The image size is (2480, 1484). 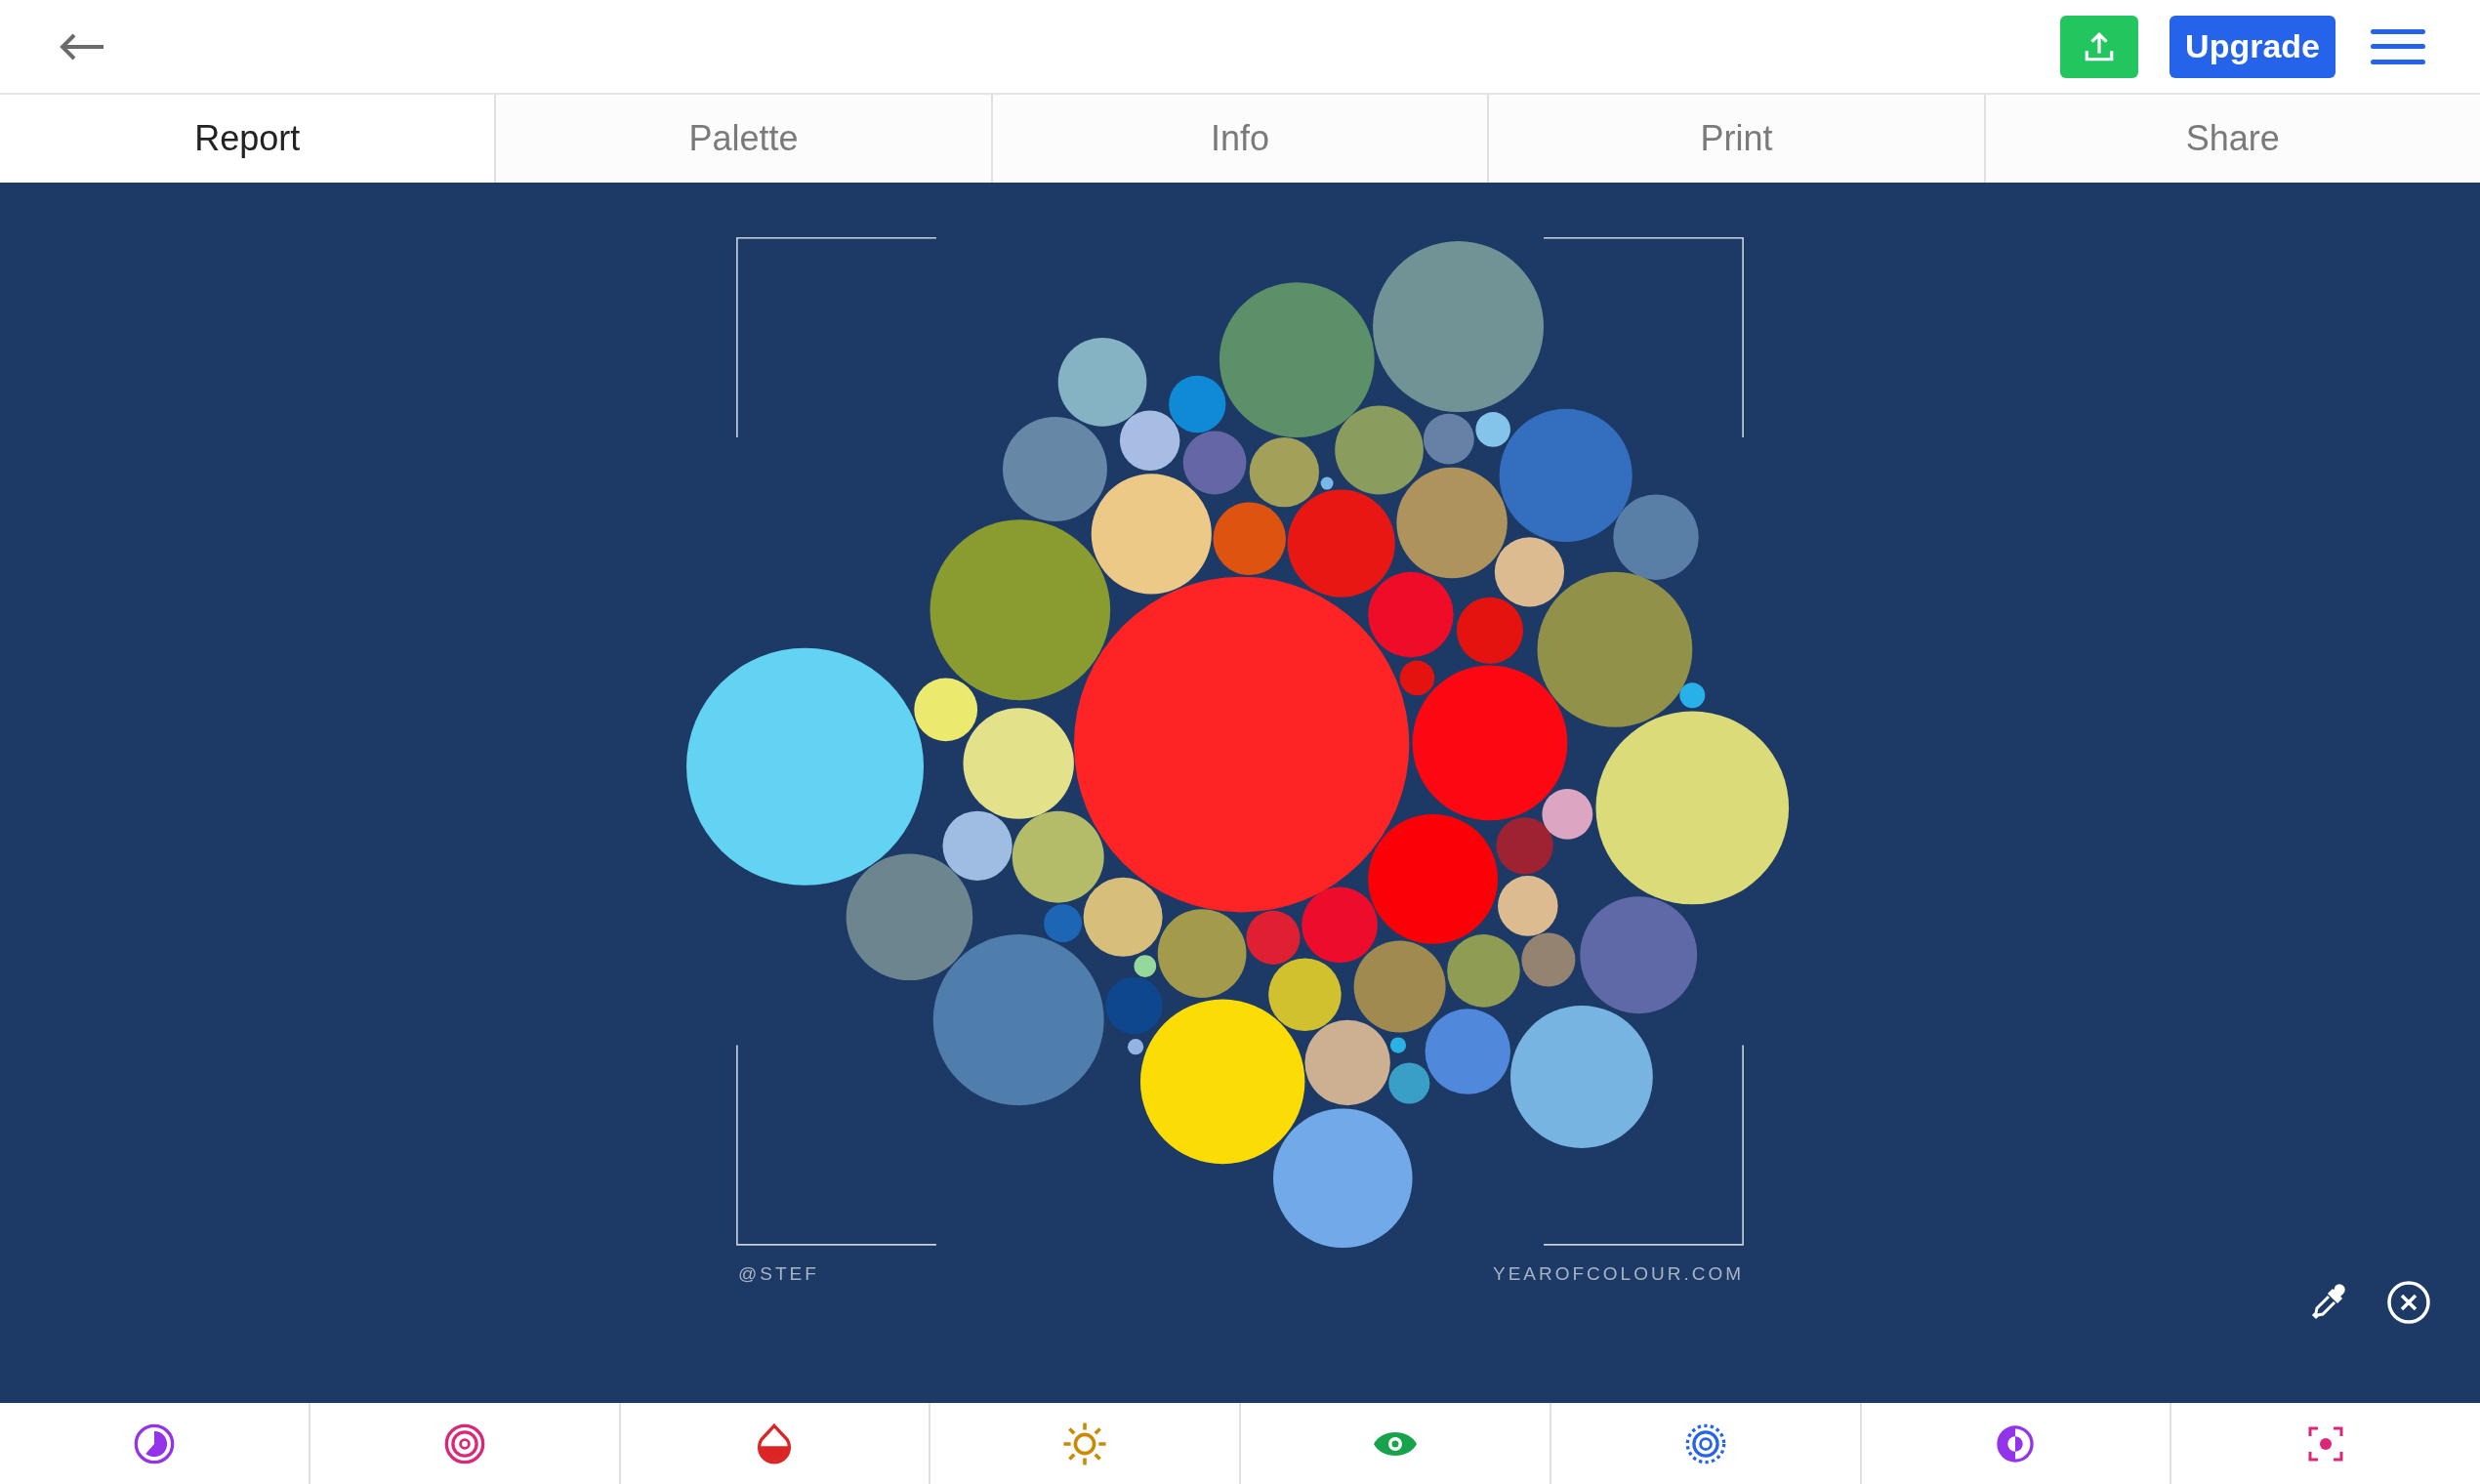 What do you see at coordinates (779, 1274) in the screenshot?
I see `author-credit: @STEF` at bounding box center [779, 1274].